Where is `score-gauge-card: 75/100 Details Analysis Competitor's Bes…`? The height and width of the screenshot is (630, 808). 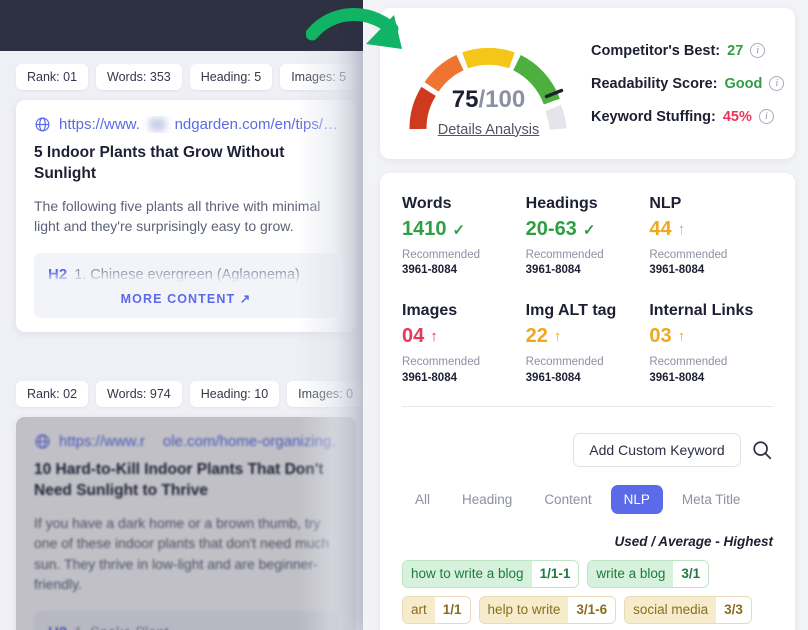 score-gauge-card: 75/100 Details Analysis Competitor's Bes… is located at coordinates (587, 83).